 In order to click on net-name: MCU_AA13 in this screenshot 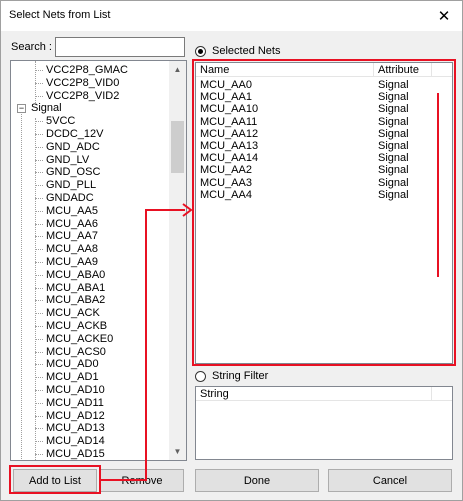, I will do `click(229, 146)`.